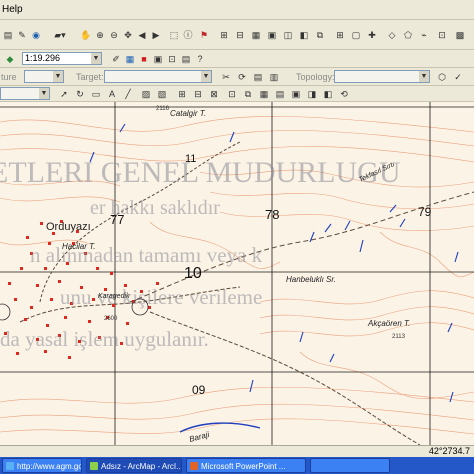 The height and width of the screenshot is (474, 474). Describe the element at coordinates (232, 94) in the screenshot. I see `georef-icon: ⊡` at that location.